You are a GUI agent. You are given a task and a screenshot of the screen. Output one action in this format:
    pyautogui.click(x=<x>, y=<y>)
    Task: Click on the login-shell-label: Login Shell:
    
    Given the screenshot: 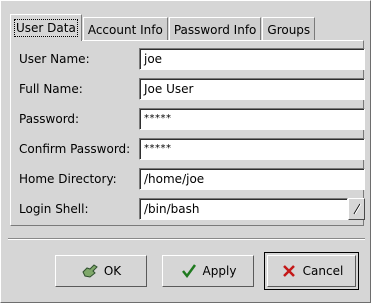 What is the action you would take?
    pyautogui.click(x=54, y=209)
    